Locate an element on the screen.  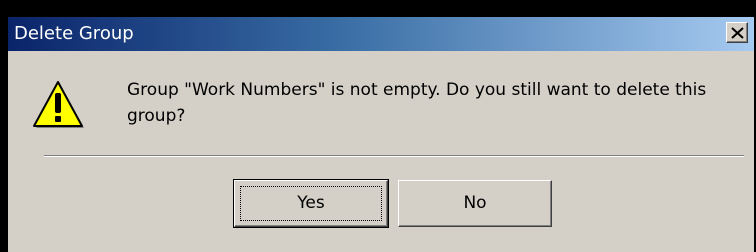
warning-icon is located at coordinates (58, 104).